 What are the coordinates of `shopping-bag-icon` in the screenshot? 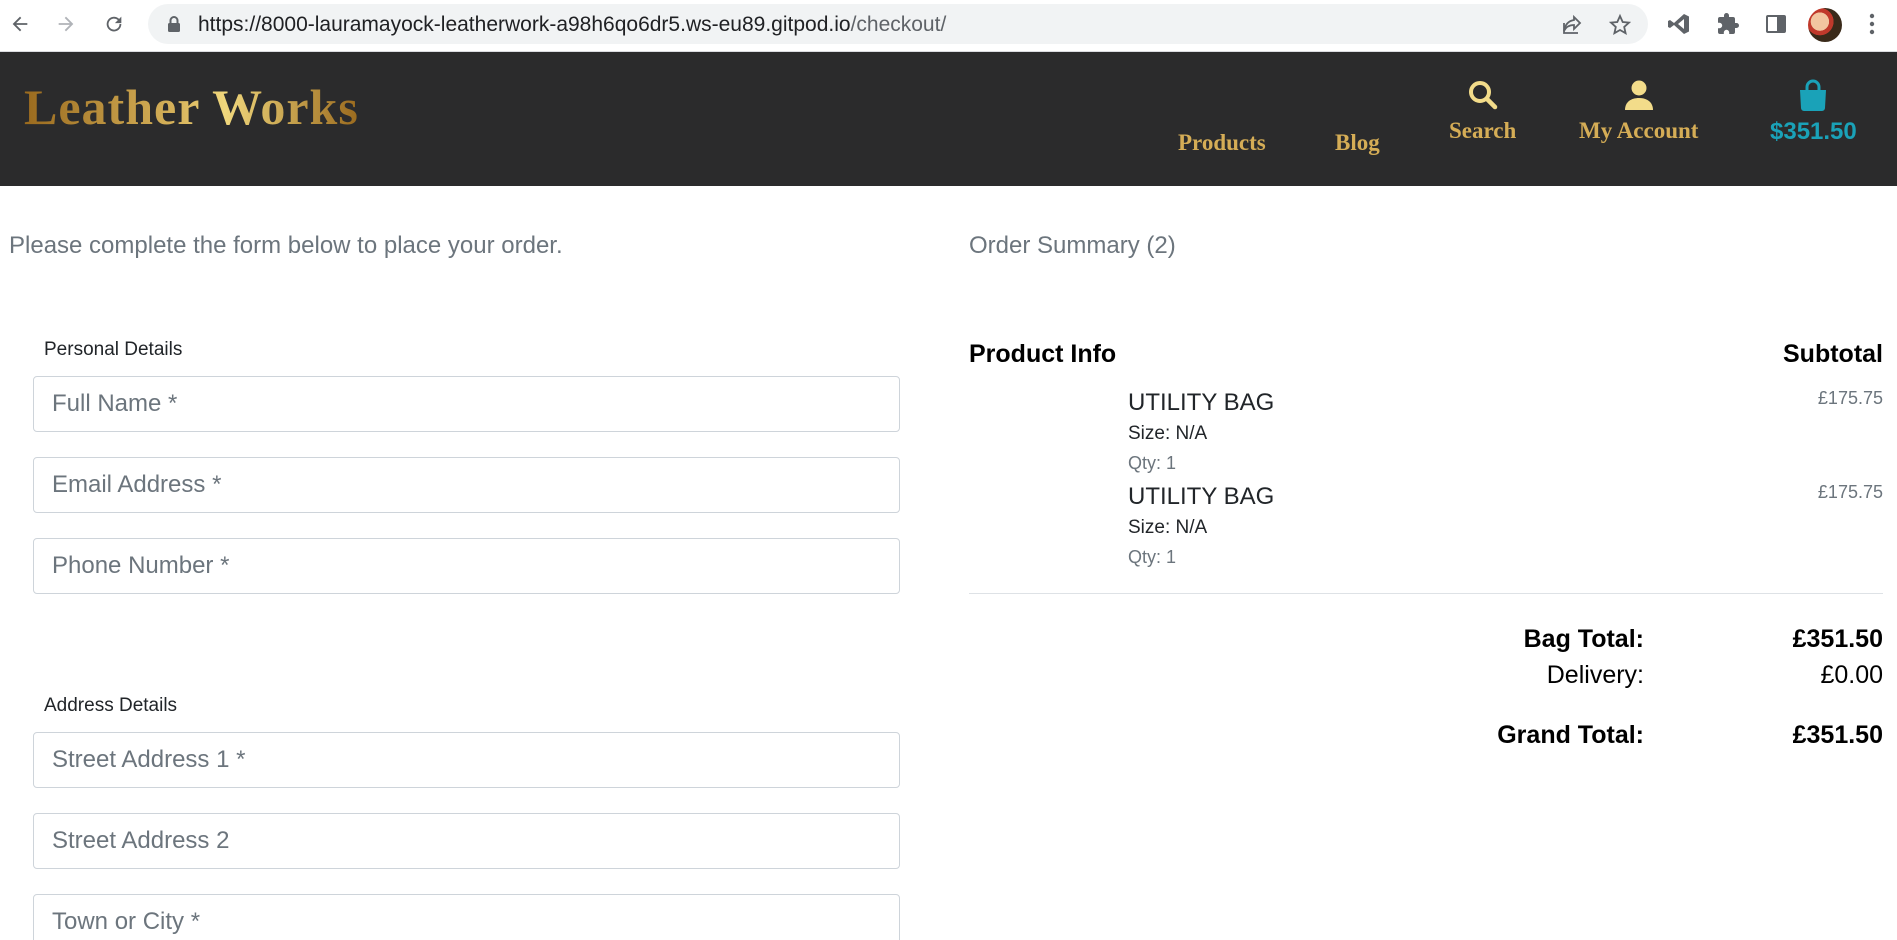 It's located at (1813, 92).